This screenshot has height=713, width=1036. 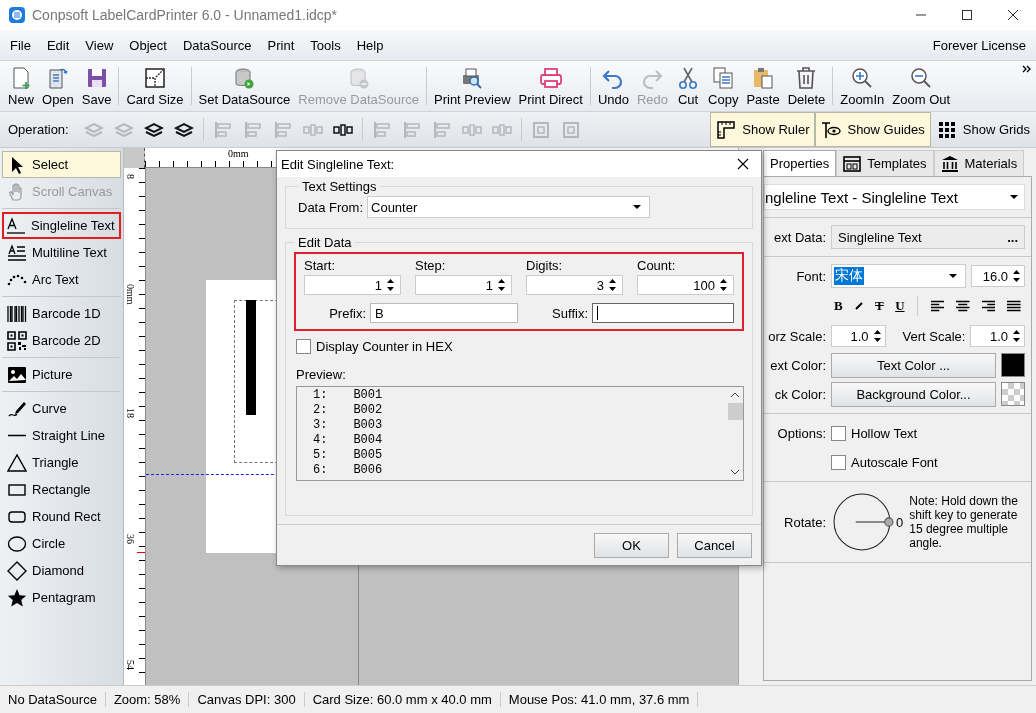 I want to click on zoom-in-button: ZoomIn, so click(x=862, y=86).